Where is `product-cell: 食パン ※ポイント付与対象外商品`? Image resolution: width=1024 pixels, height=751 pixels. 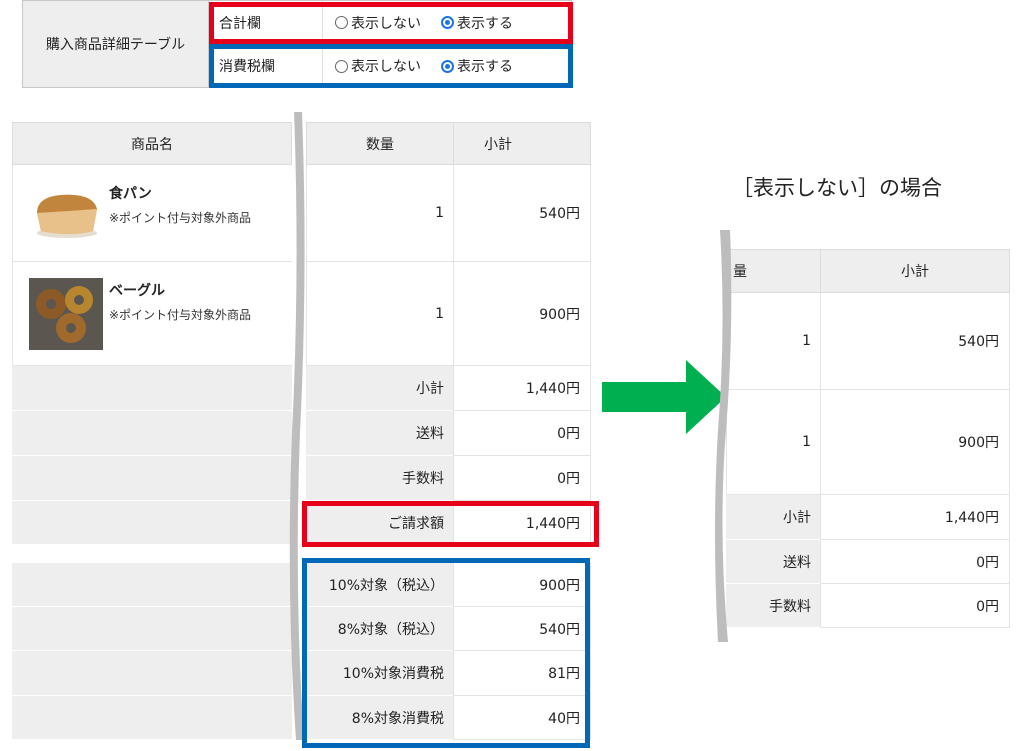
product-cell: 食パン ※ポイント付与対象外商品 is located at coordinates (152, 213).